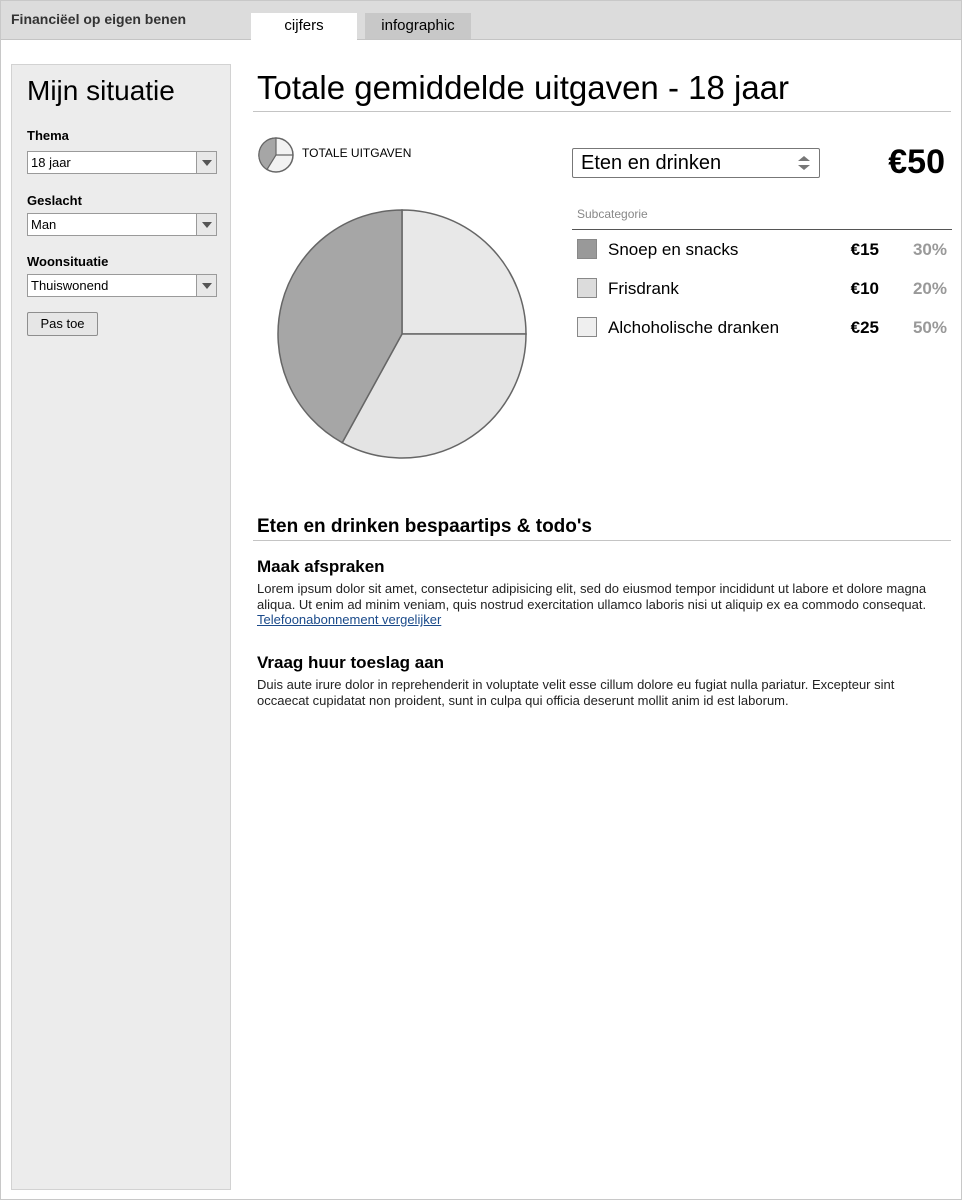 The image size is (962, 1200). What do you see at coordinates (929, 327) in the screenshot?
I see `subcategory-percent: 50%` at bounding box center [929, 327].